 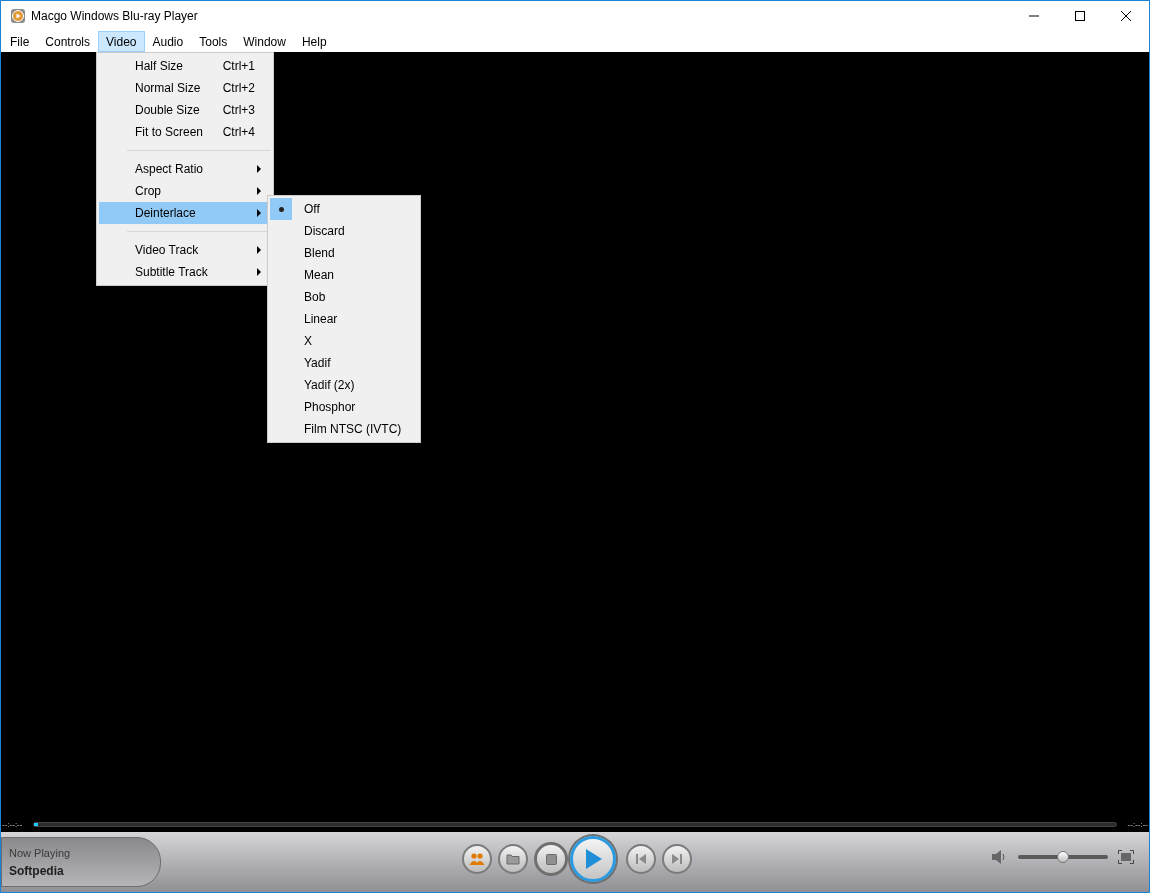 I want to click on menu-option-label: Half Size, so click(x=179, y=66).